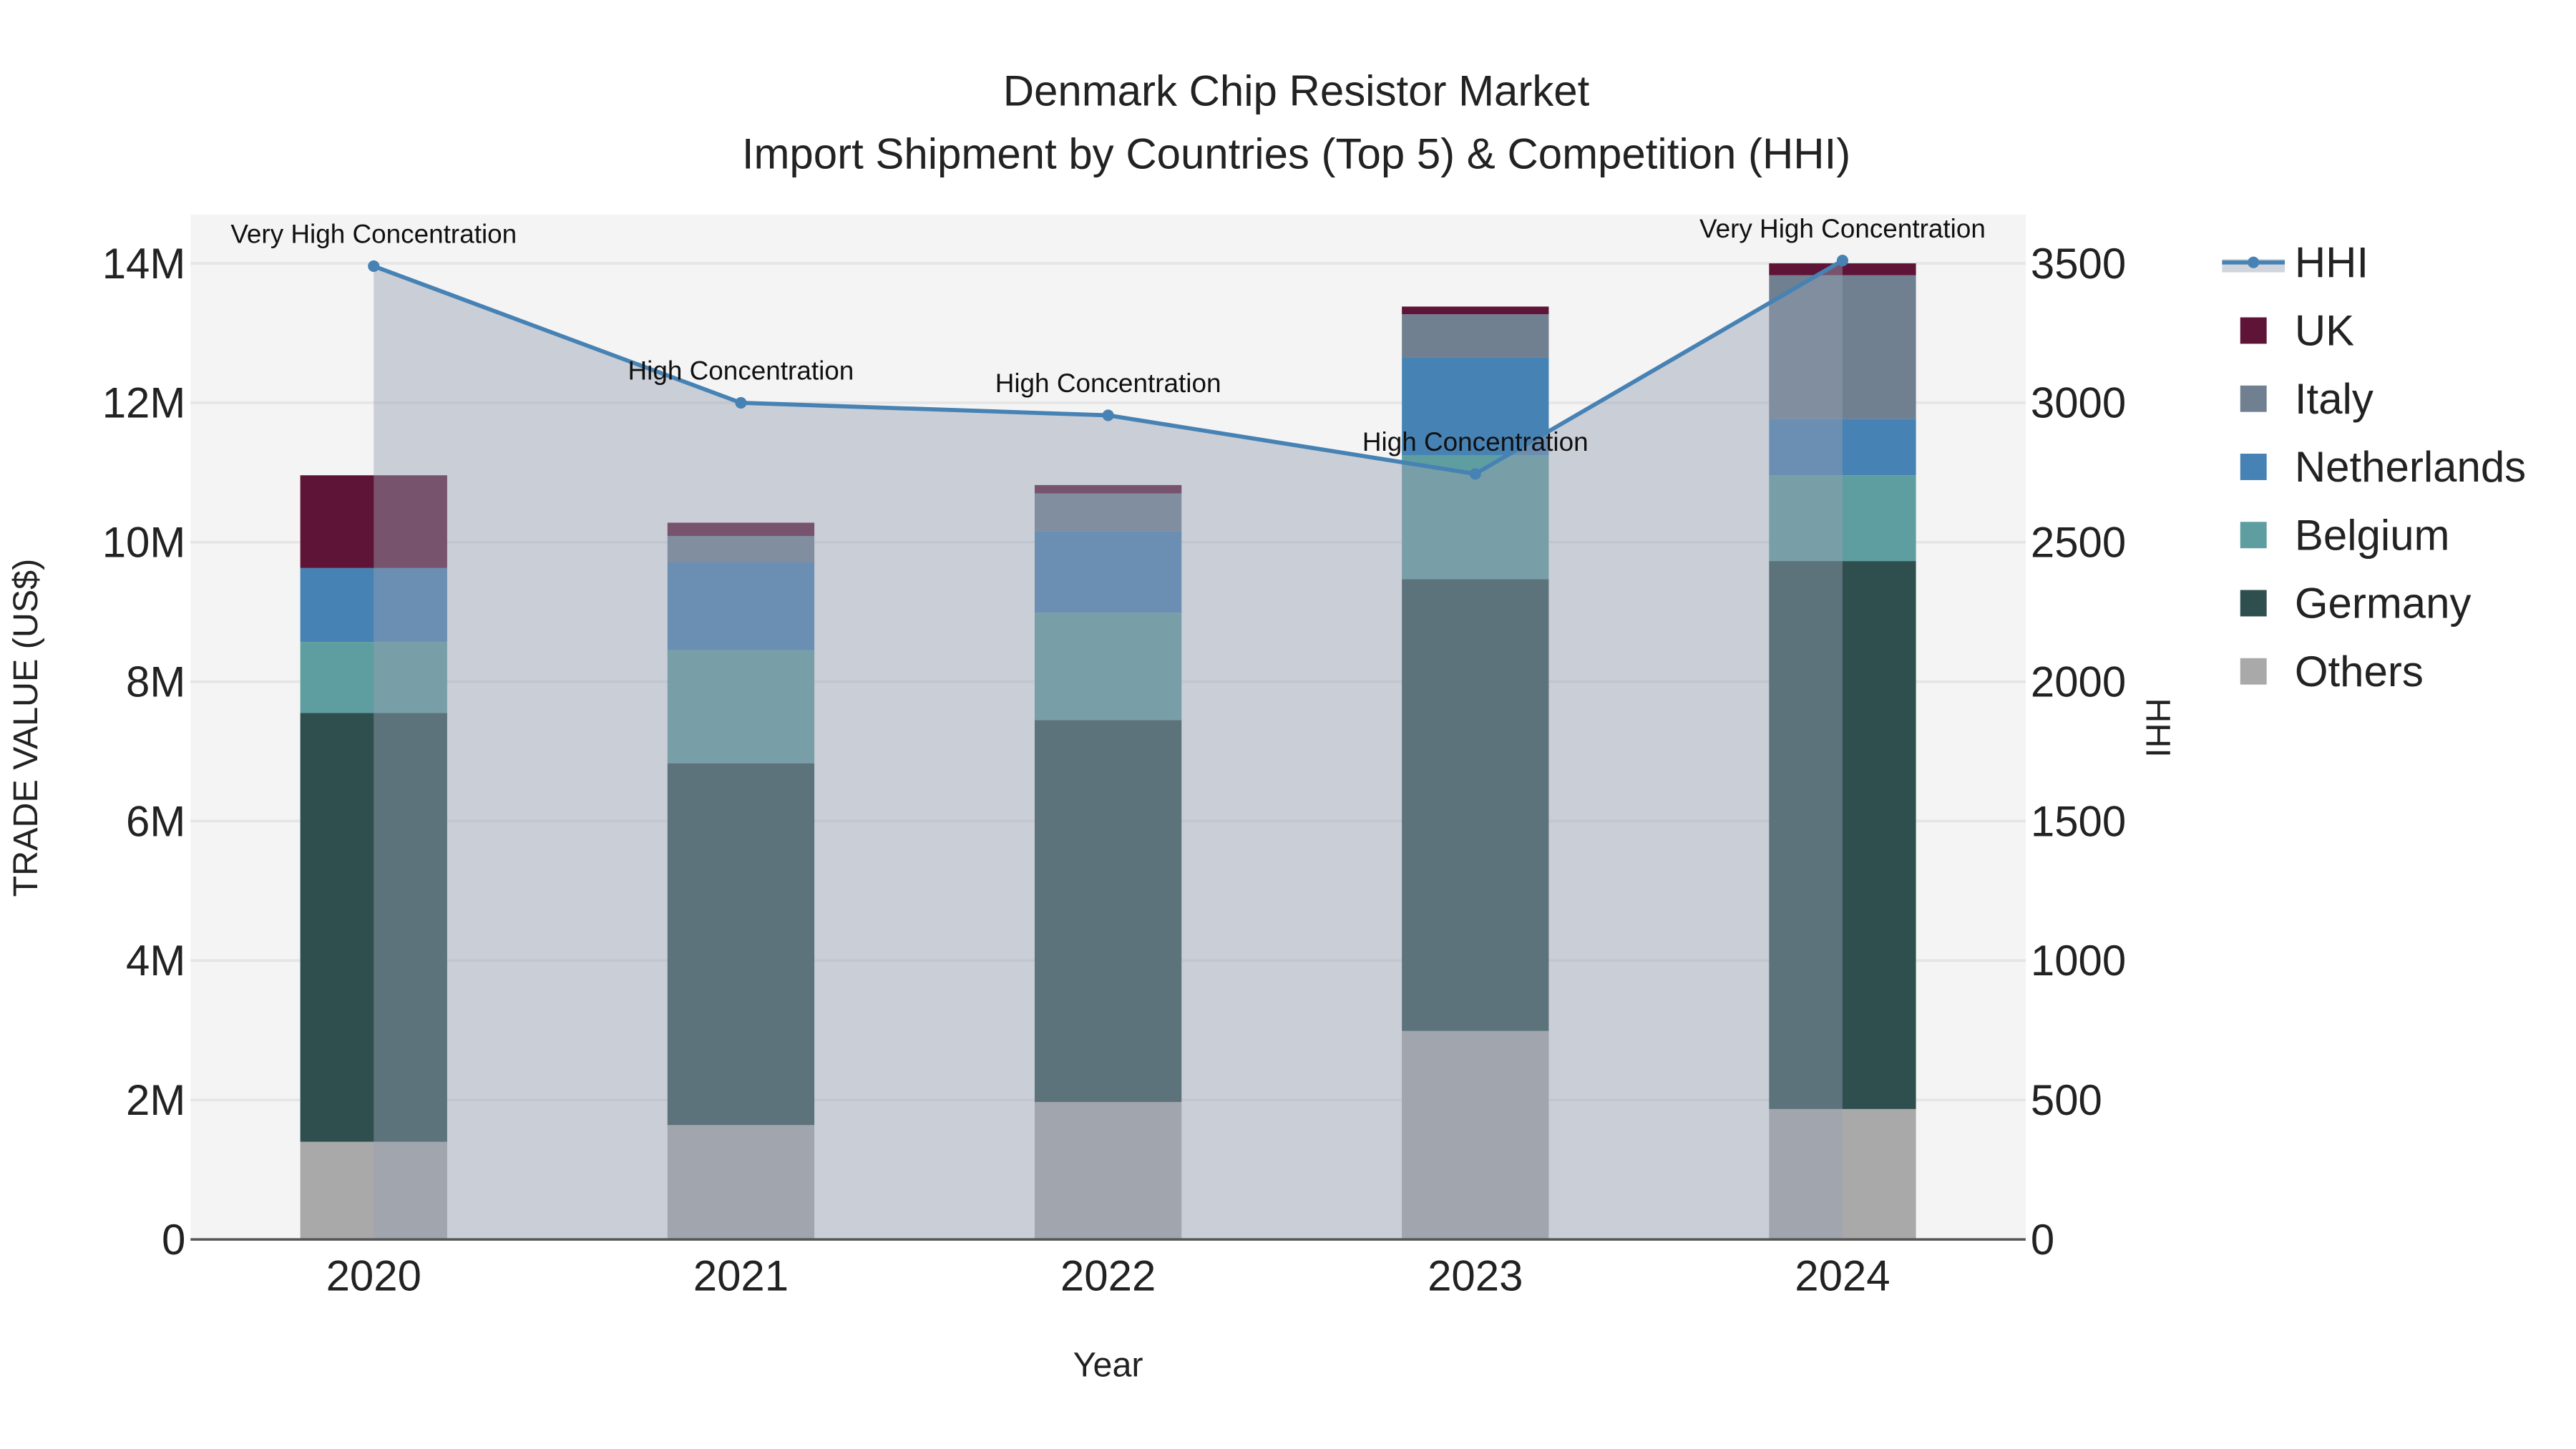 The height and width of the screenshot is (1449, 2576). What do you see at coordinates (144, 543) in the screenshot?
I see `y-tick-label: 10M` at bounding box center [144, 543].